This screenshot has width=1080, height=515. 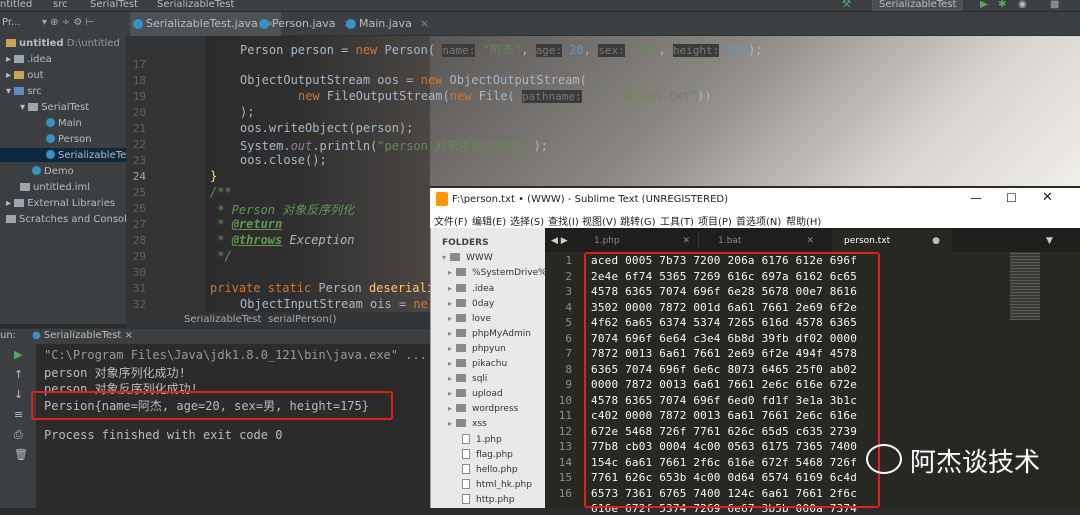 I want to click on tree-item-serializabletest: SerializableTest, so click(x=90, y=155).